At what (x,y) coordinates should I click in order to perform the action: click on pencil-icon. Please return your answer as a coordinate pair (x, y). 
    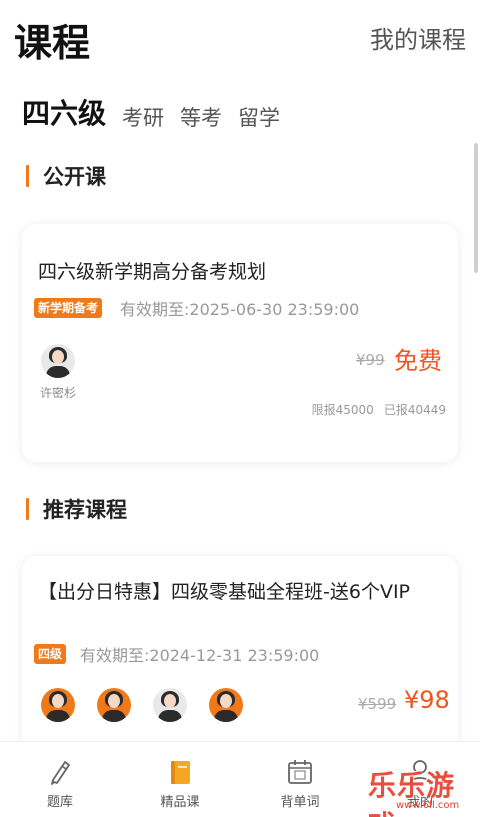
    Looking at the image, I should click on (60, 773).